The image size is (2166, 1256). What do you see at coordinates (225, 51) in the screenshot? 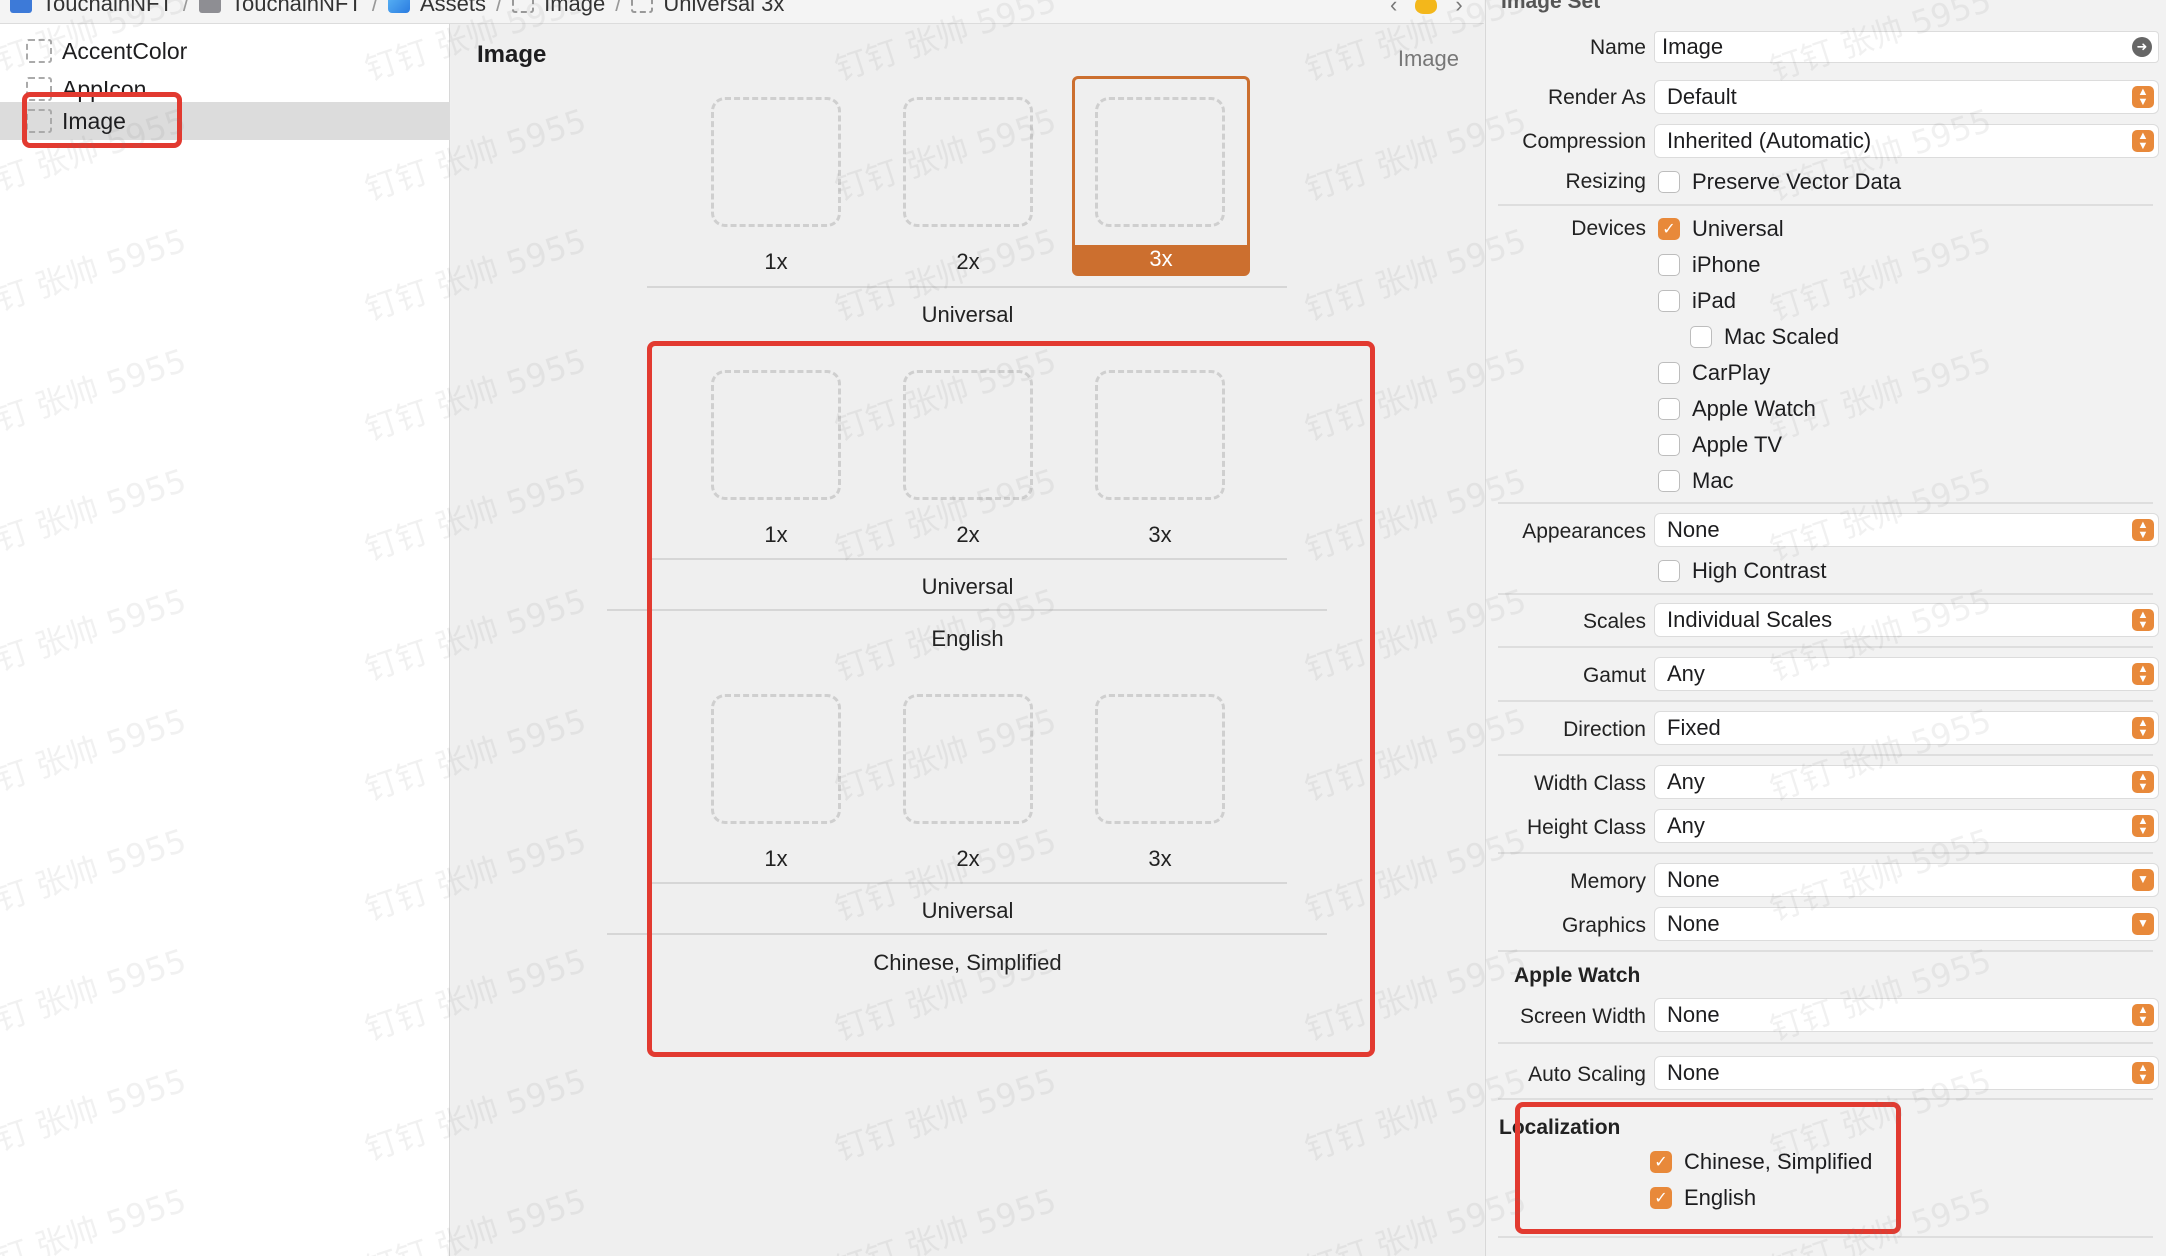
I see `navigator-item-accentcolor: AccentColor` at bounding box center [225, 51].